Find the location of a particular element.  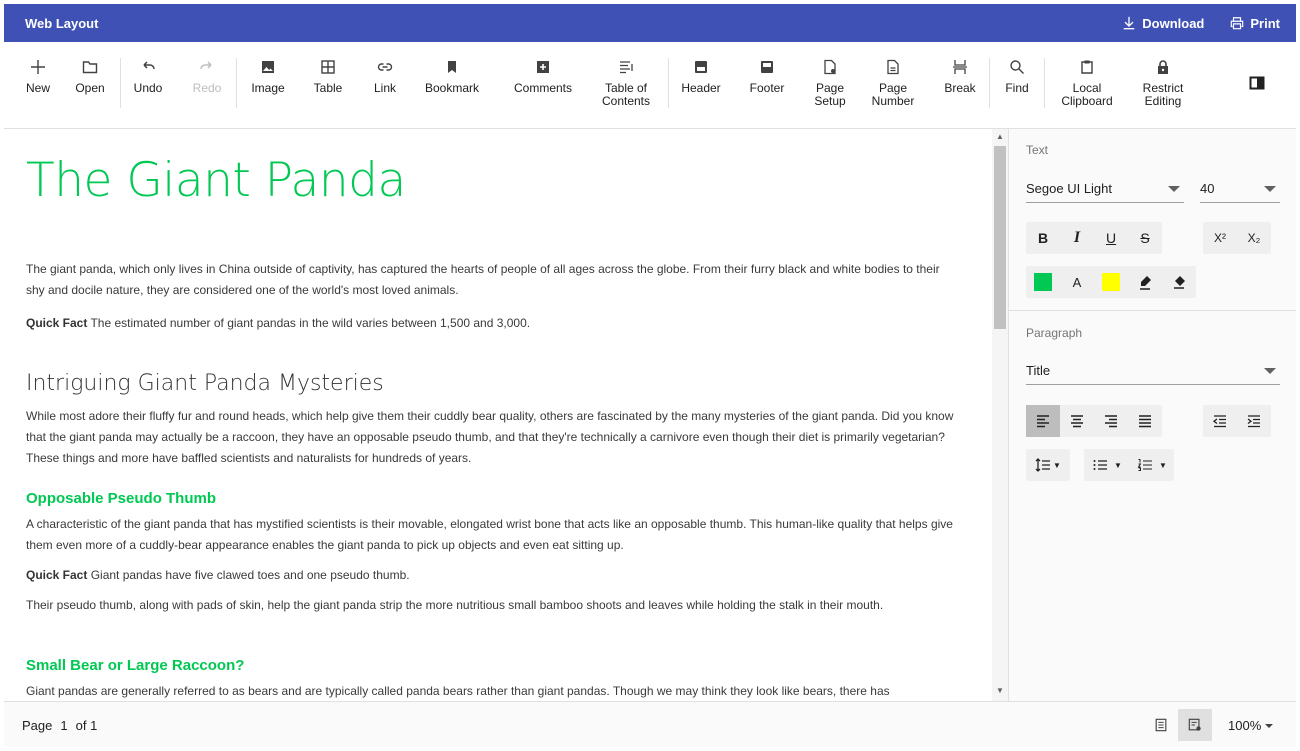

indent-group is located at coordinates (1237, 421).